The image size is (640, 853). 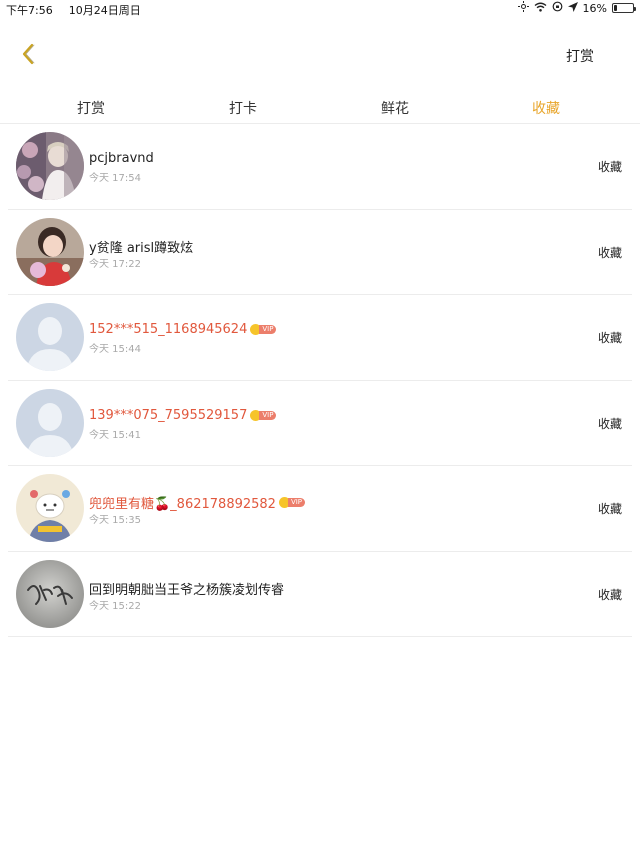 What do you see at coordinates (243, 108) in the screenshot?
I see `tab-checkin: 打卡` at bounding box center [243, 108].